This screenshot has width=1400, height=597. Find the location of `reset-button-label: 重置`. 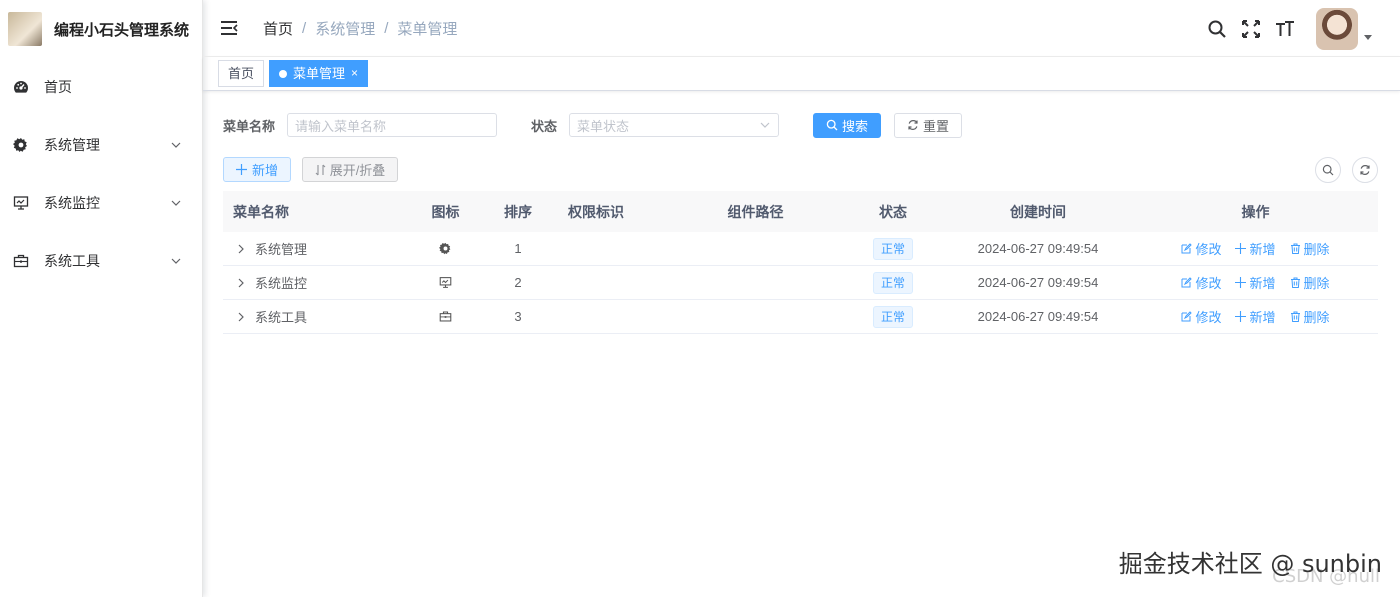

reset-button-label: 重置 is located at coordinates (935, 126).